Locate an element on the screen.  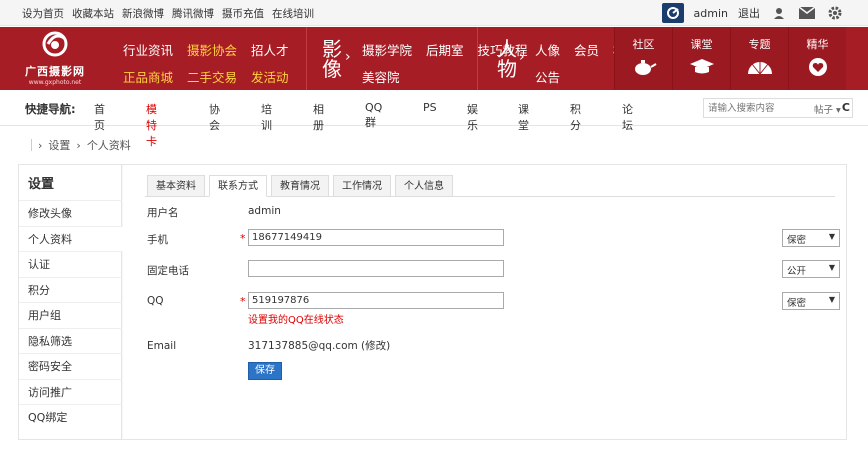
tab-work: 工作情况 is located at coordinates (362, 186).